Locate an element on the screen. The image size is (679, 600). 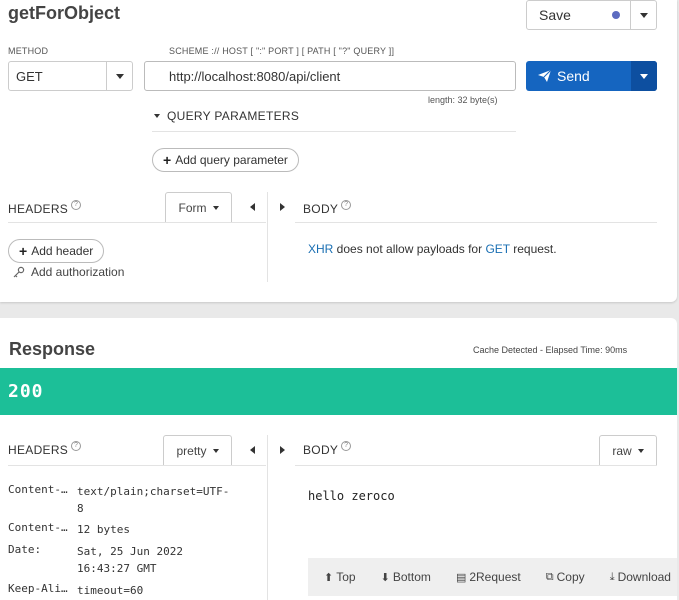
headers-mode-select: Form is located at coordinates (198, 207).